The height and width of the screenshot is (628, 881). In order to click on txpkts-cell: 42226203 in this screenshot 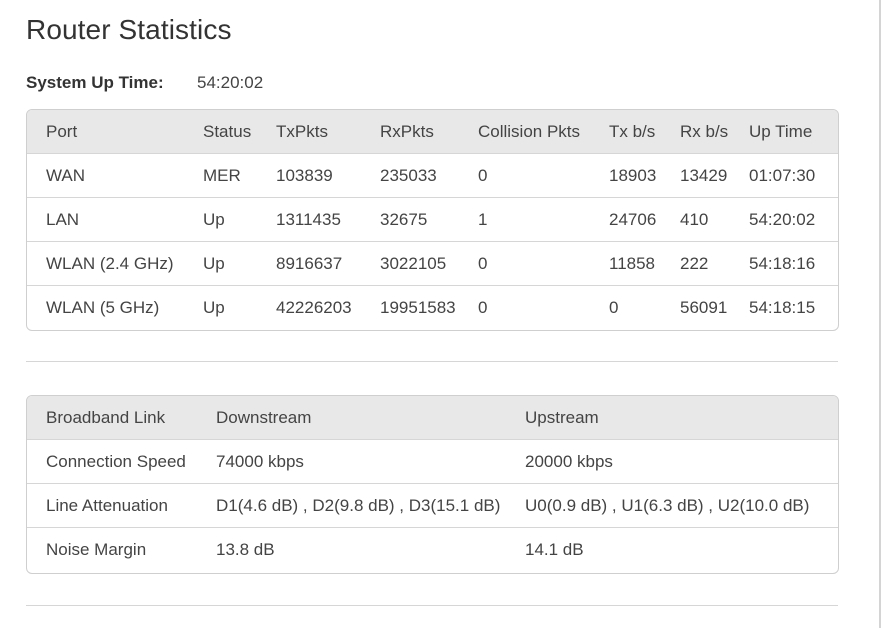, I will do `click(328, 307)`.